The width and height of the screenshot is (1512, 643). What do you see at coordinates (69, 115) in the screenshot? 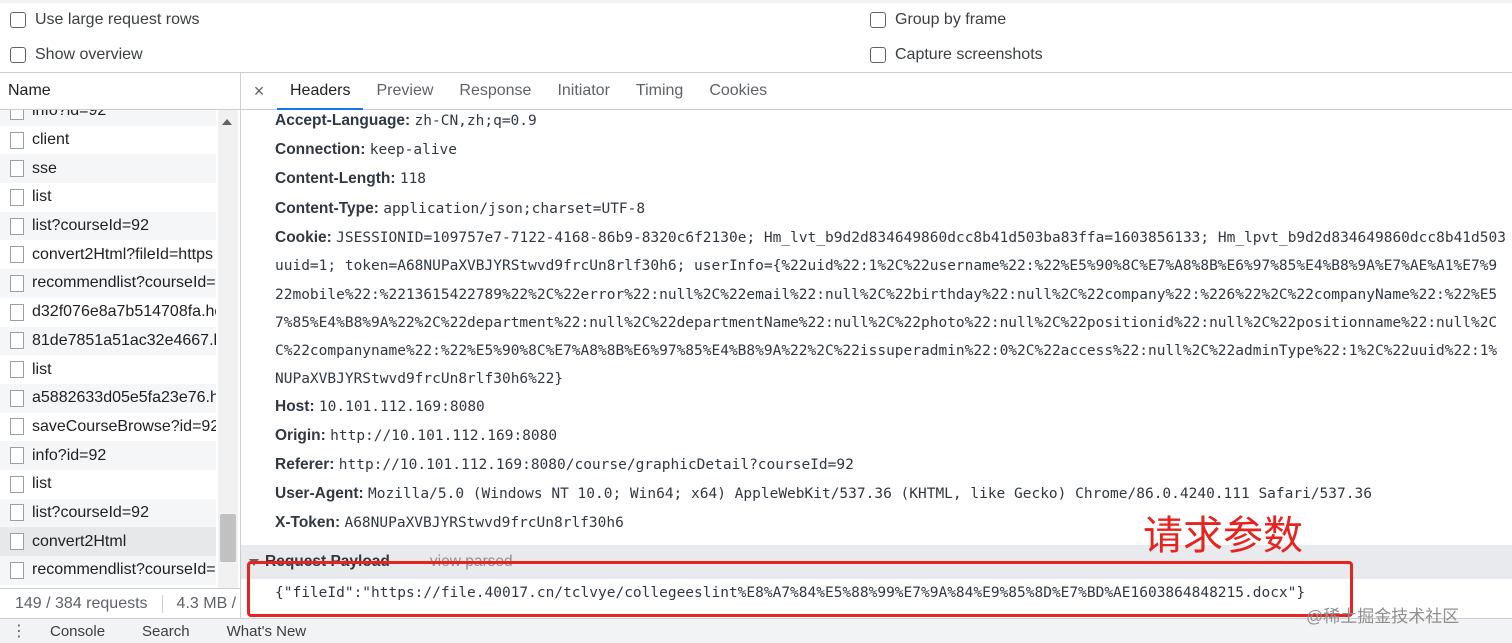
I see `request-name: info?id=92` at bounding box center [69, 115].